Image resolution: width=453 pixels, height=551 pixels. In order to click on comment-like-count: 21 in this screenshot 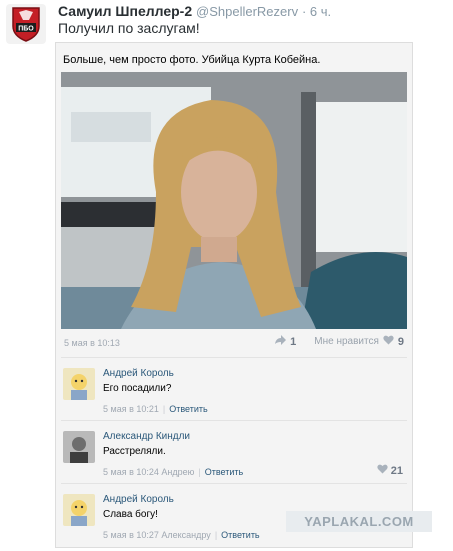, I will do `click(396, 470)`.